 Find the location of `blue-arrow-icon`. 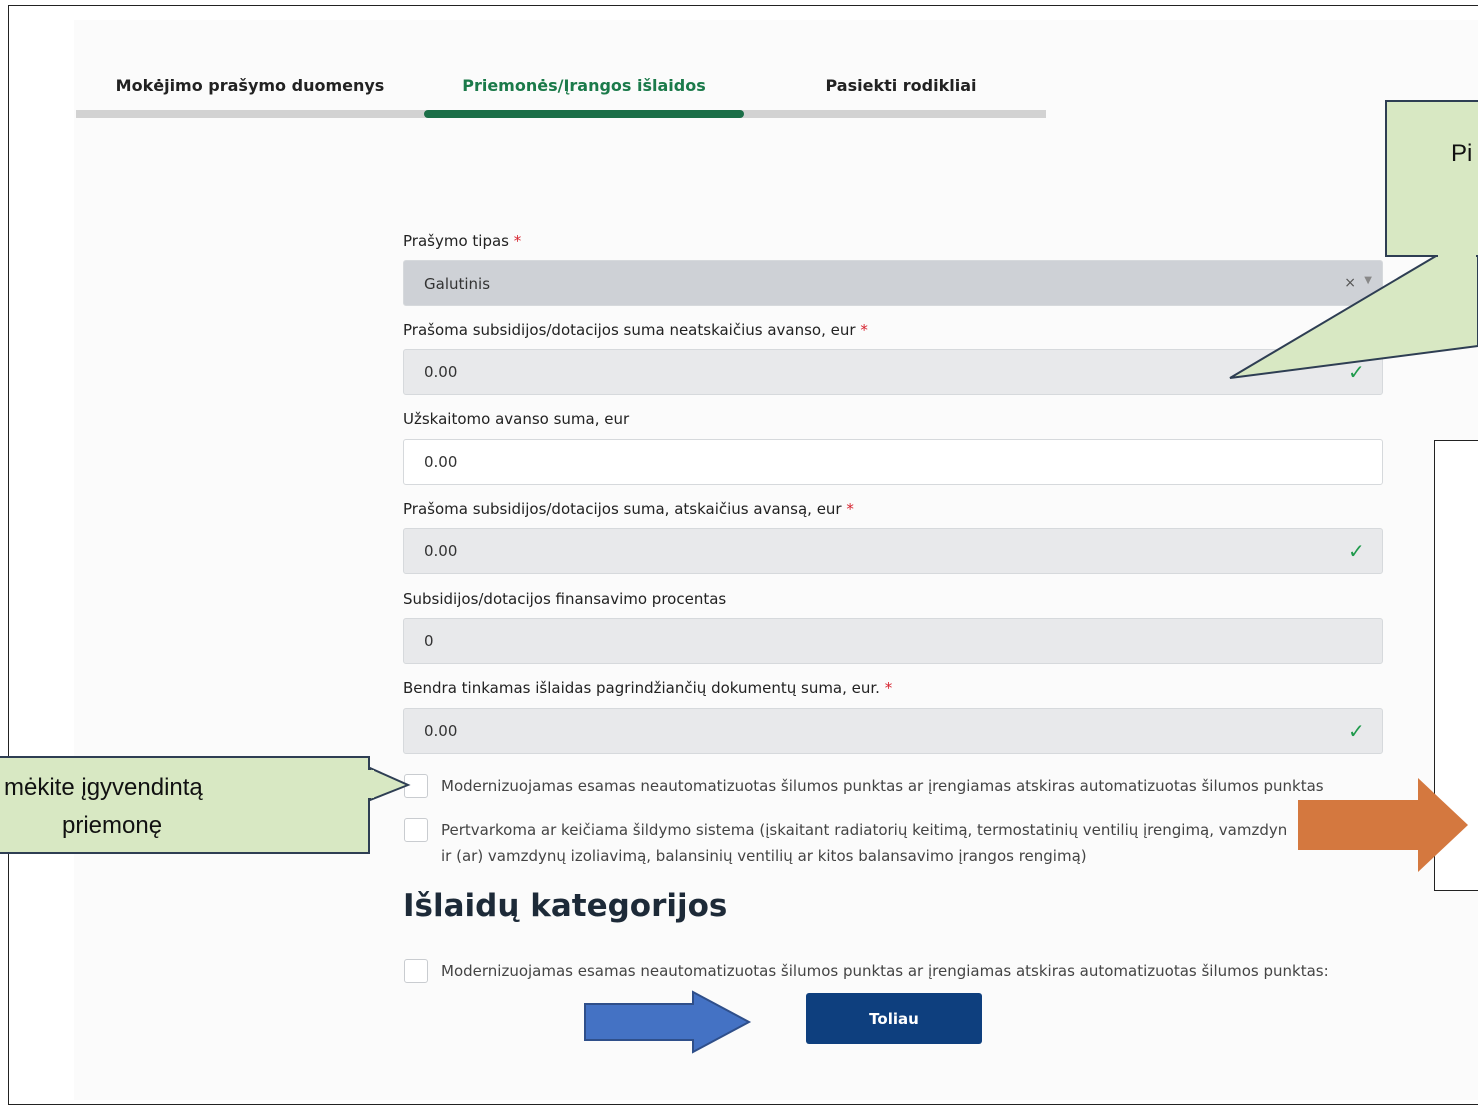

blue-arrow-icon is located at coordinates (668, 1022).